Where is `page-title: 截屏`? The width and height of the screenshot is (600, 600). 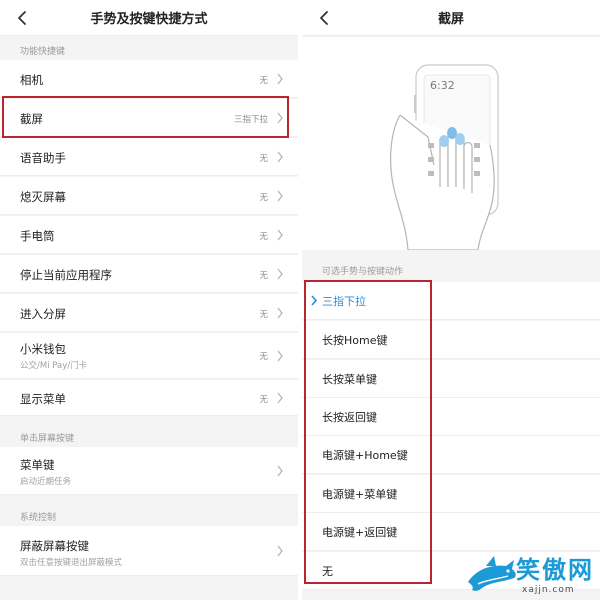 page-title: 截屏 is located at coordinates (450, 19).